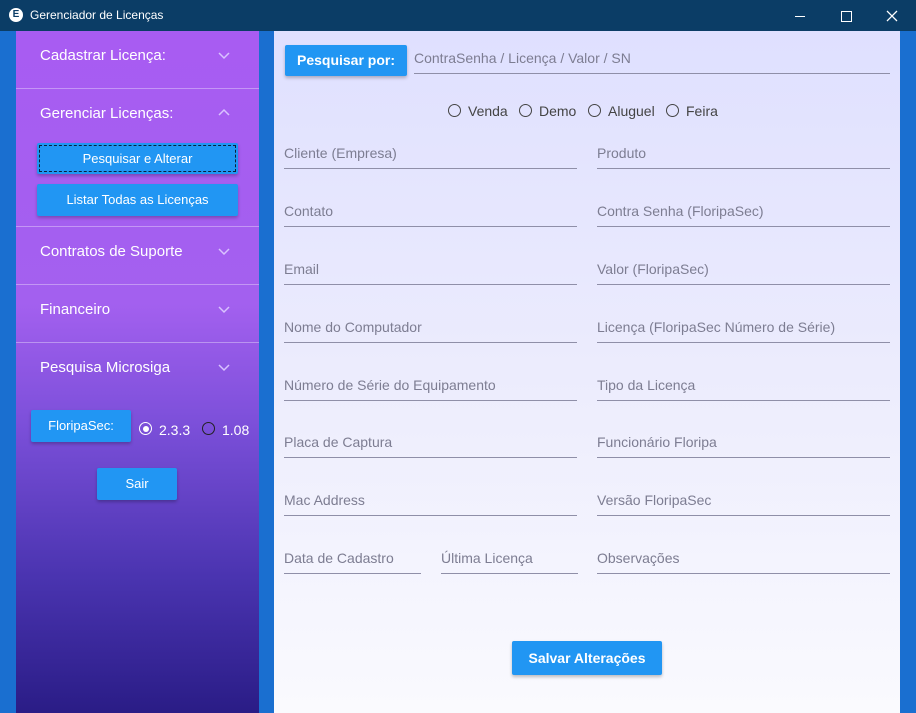  Describe the element at coordinates (631, 111) in the screenshot. I see `option-label: Aluguel` at that location.